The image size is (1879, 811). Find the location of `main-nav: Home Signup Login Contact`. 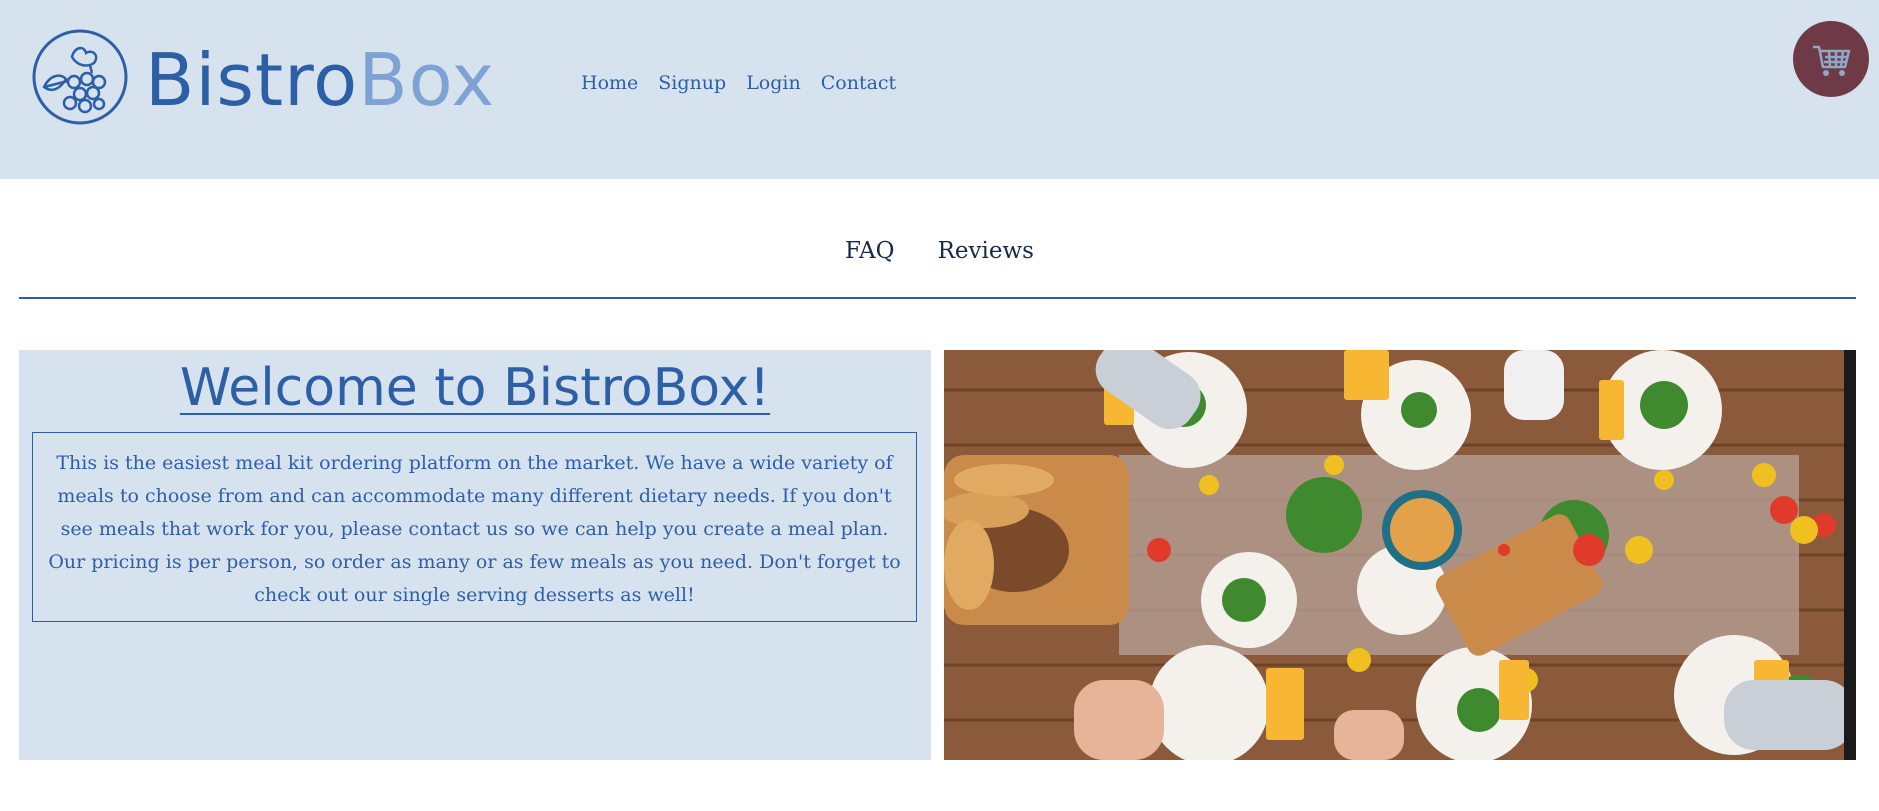

main-nav: Home Signup Login Contact is located at coordinates (738, 83).